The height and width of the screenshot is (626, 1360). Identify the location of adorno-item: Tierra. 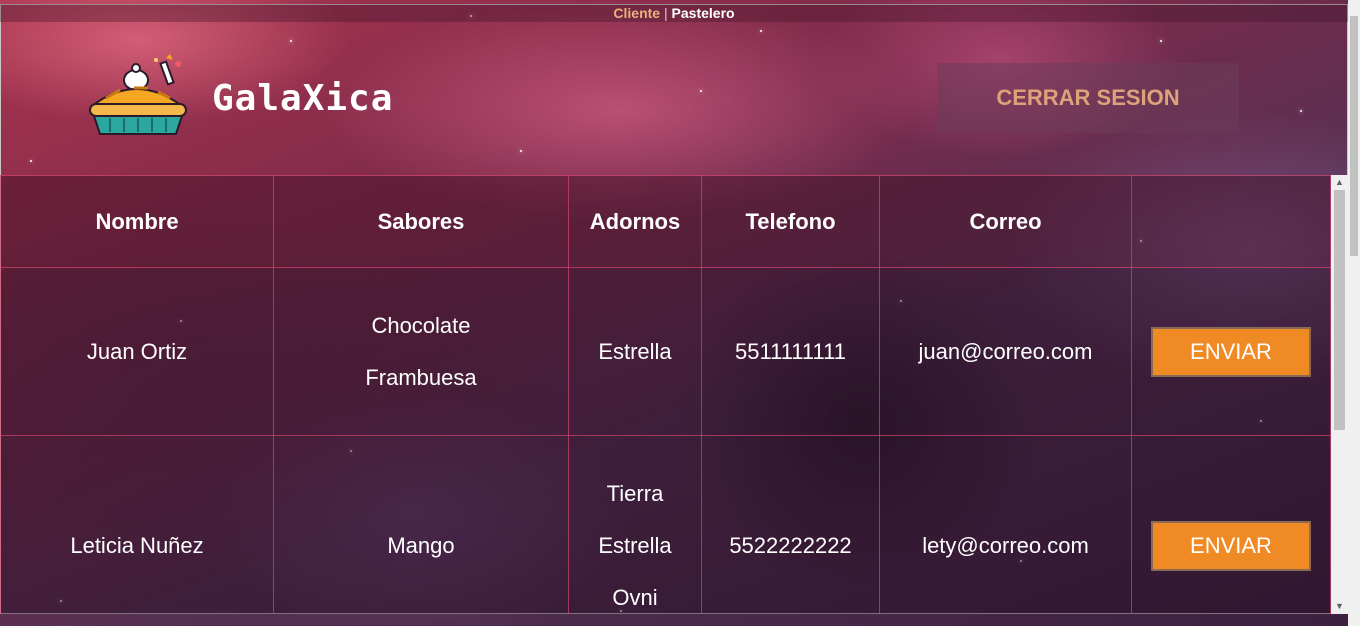
(635, 493).